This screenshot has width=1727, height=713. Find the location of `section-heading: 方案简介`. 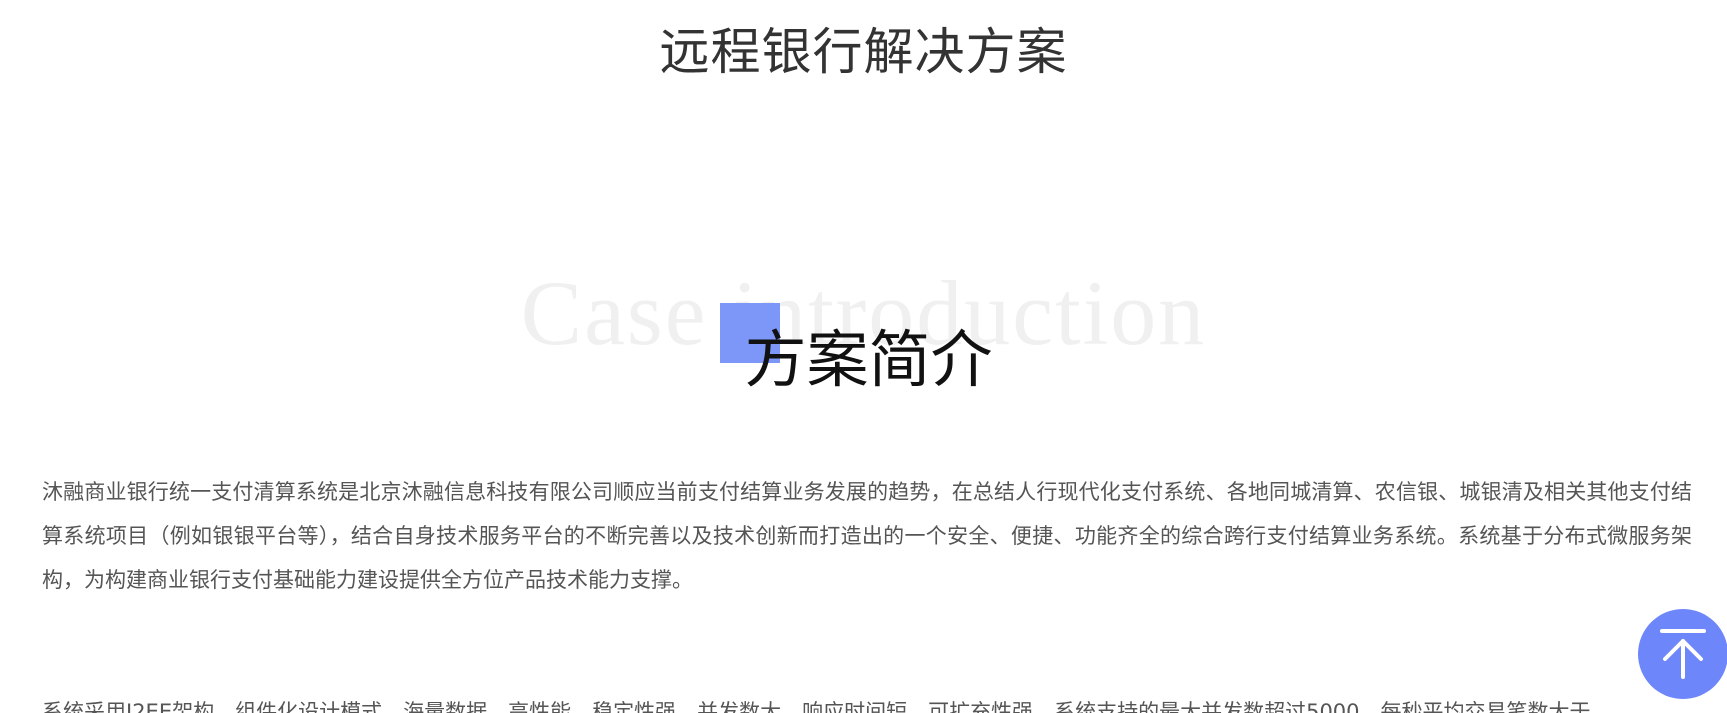

section-heading: 方案简介 is located at coordinates (868, 359).